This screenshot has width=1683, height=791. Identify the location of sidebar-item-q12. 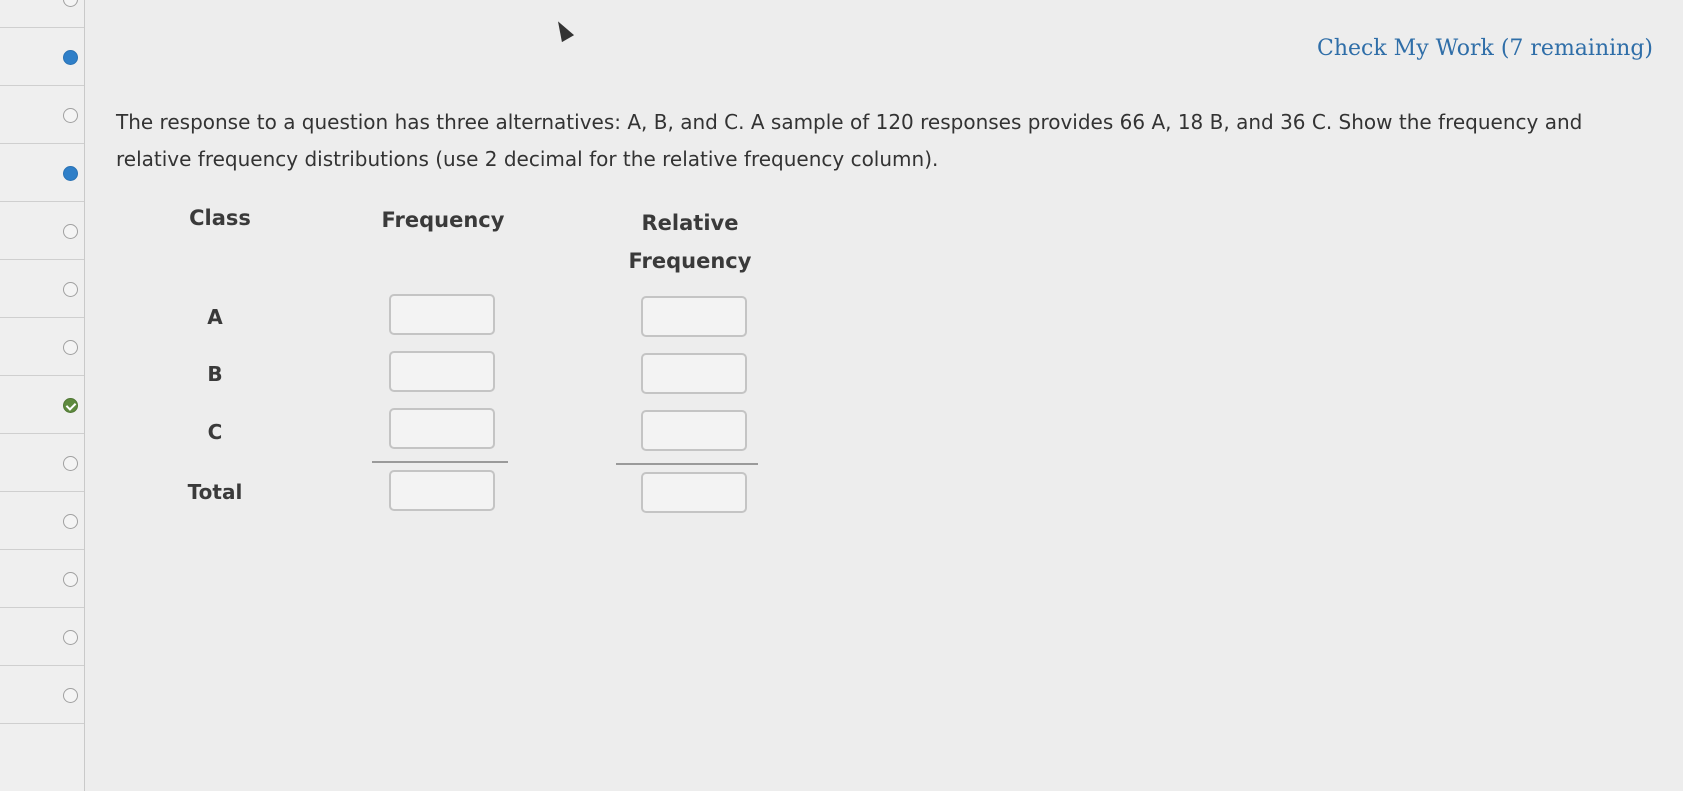
(42, 637).